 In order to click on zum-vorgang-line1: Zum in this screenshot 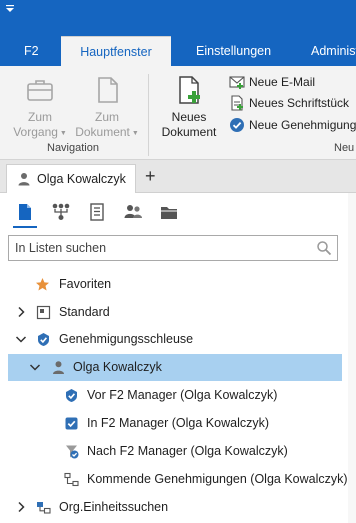, I will do `click(40, 117)`.